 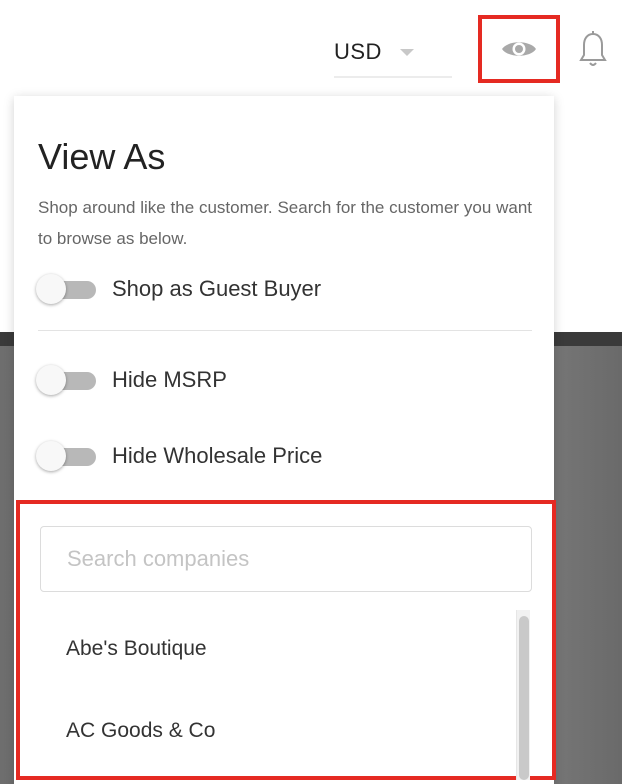 I want to click on toggle-hide-wholesale: Hide Wholesale Price, so click(x=179, y=456).